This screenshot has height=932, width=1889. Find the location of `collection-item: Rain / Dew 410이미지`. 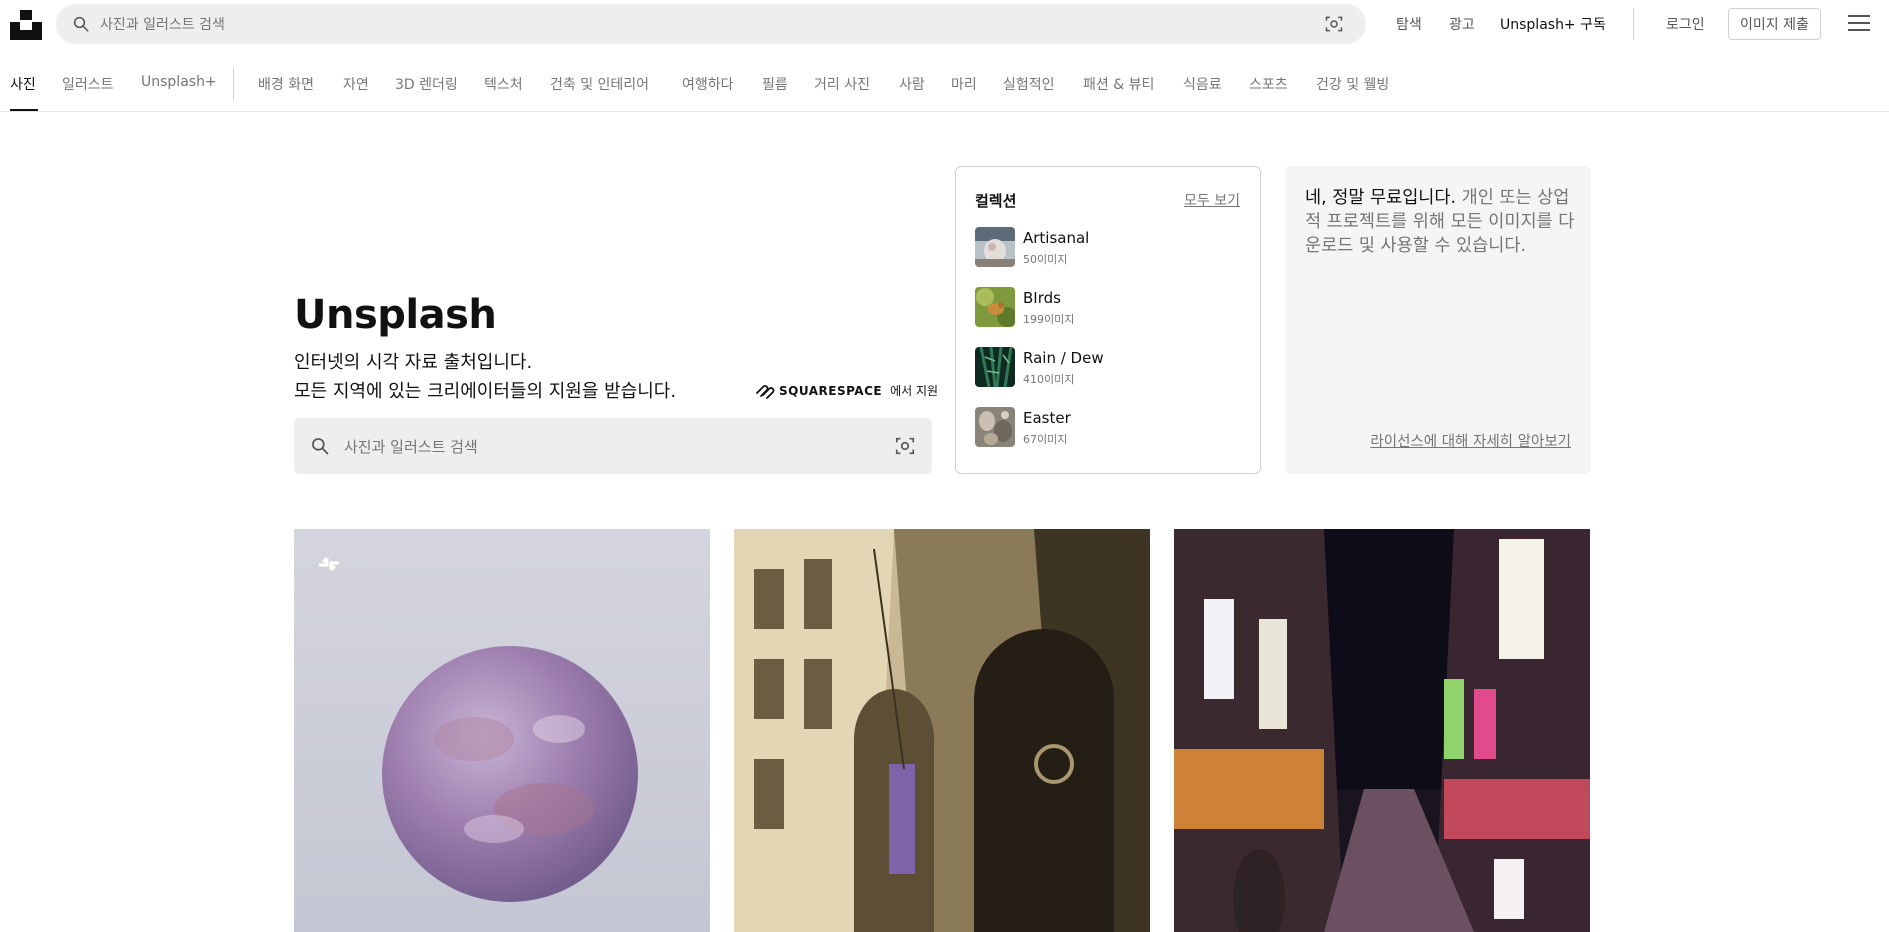

collection-item: Rain / Dew 410이미지 is located at coordinates (1105, 368).